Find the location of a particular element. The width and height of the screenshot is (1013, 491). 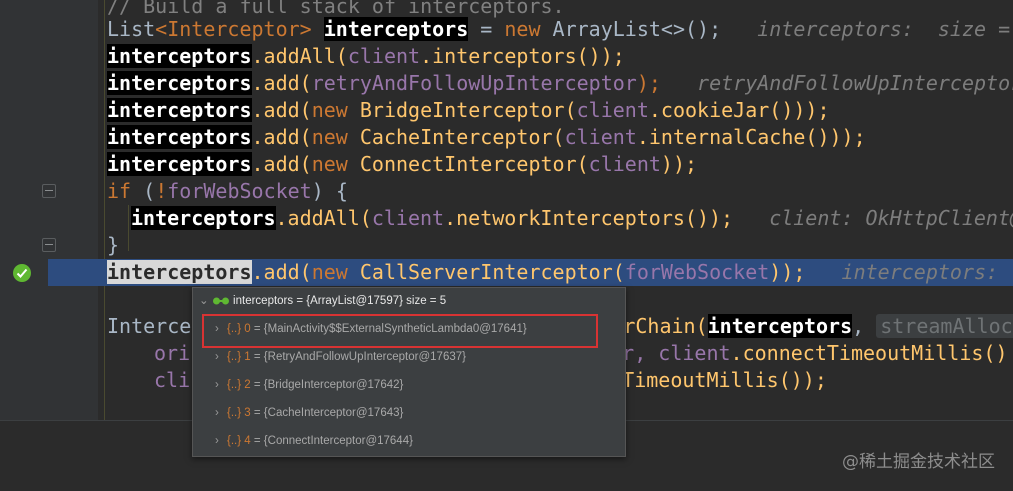

list-item: › {..} 4 = {ConnectInterceptor@17644} is located at coordinates (409, 441).